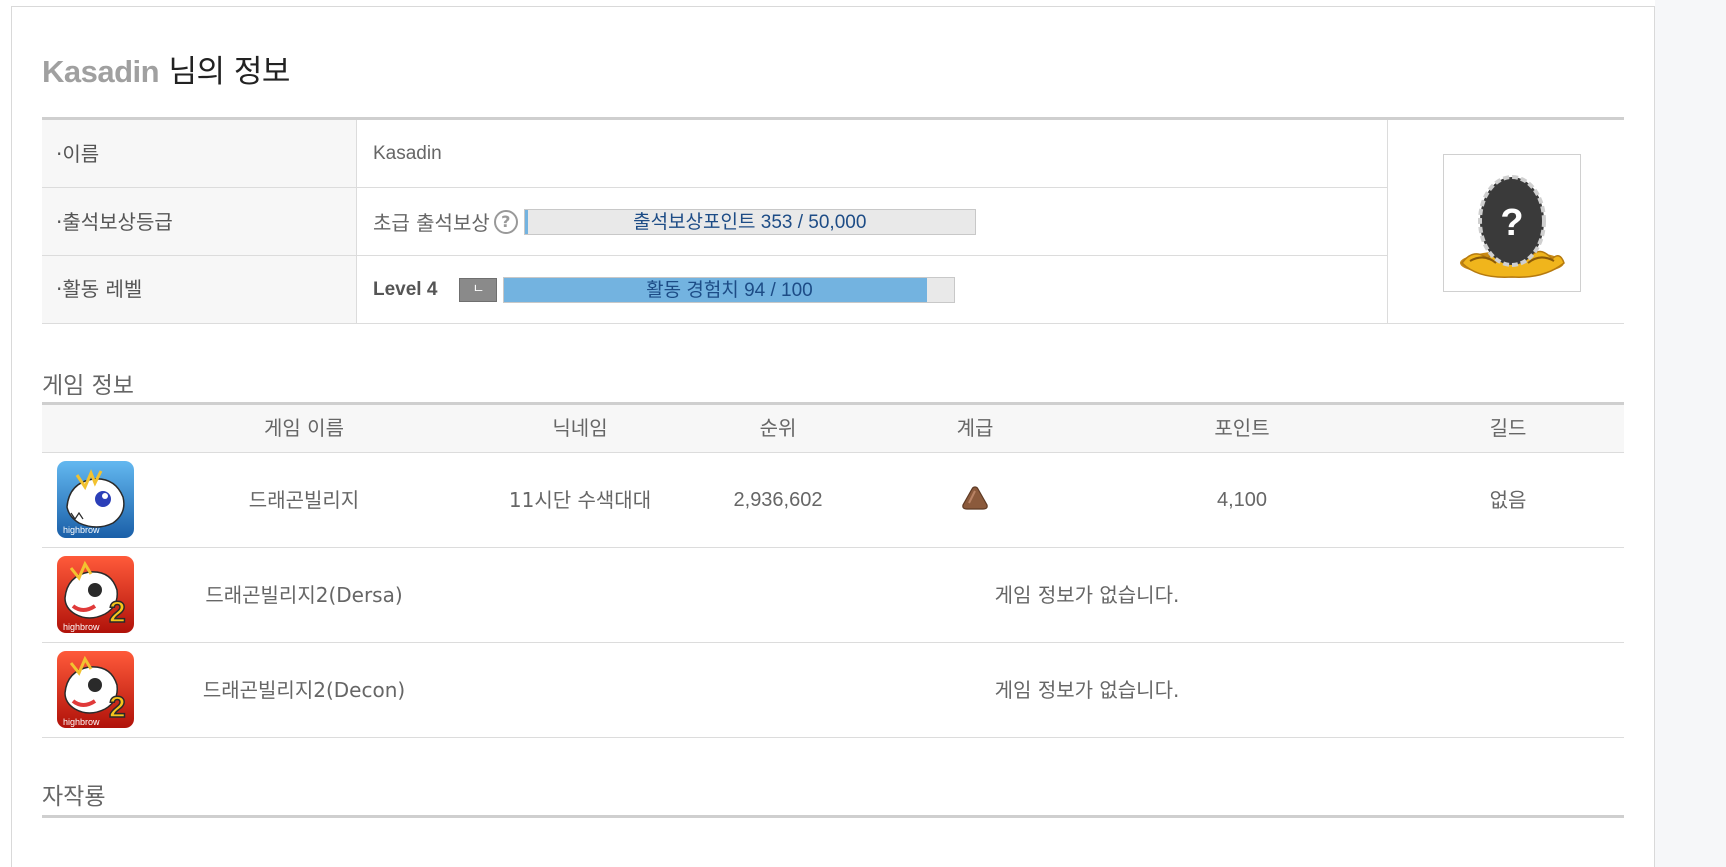 This screenshot has width=1726, height=867. What do you see at coordinates (95, 499) in the screenshot?
I see `dragon-village-icon: highbrow` at bounding box center [95, 499].